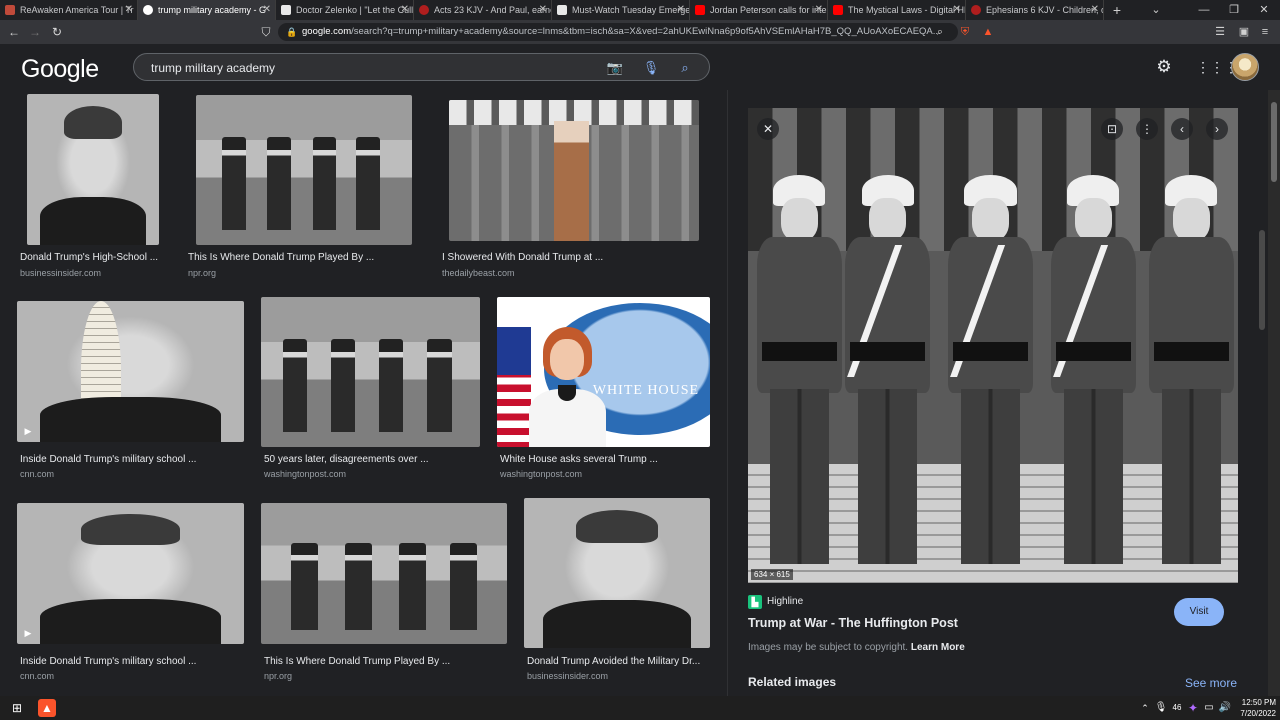  Describe the element at coordinates (621, 10) in the screenshot. I see `browser-tab: Must-Watch Tuesday Emergenc ✕` at that location.